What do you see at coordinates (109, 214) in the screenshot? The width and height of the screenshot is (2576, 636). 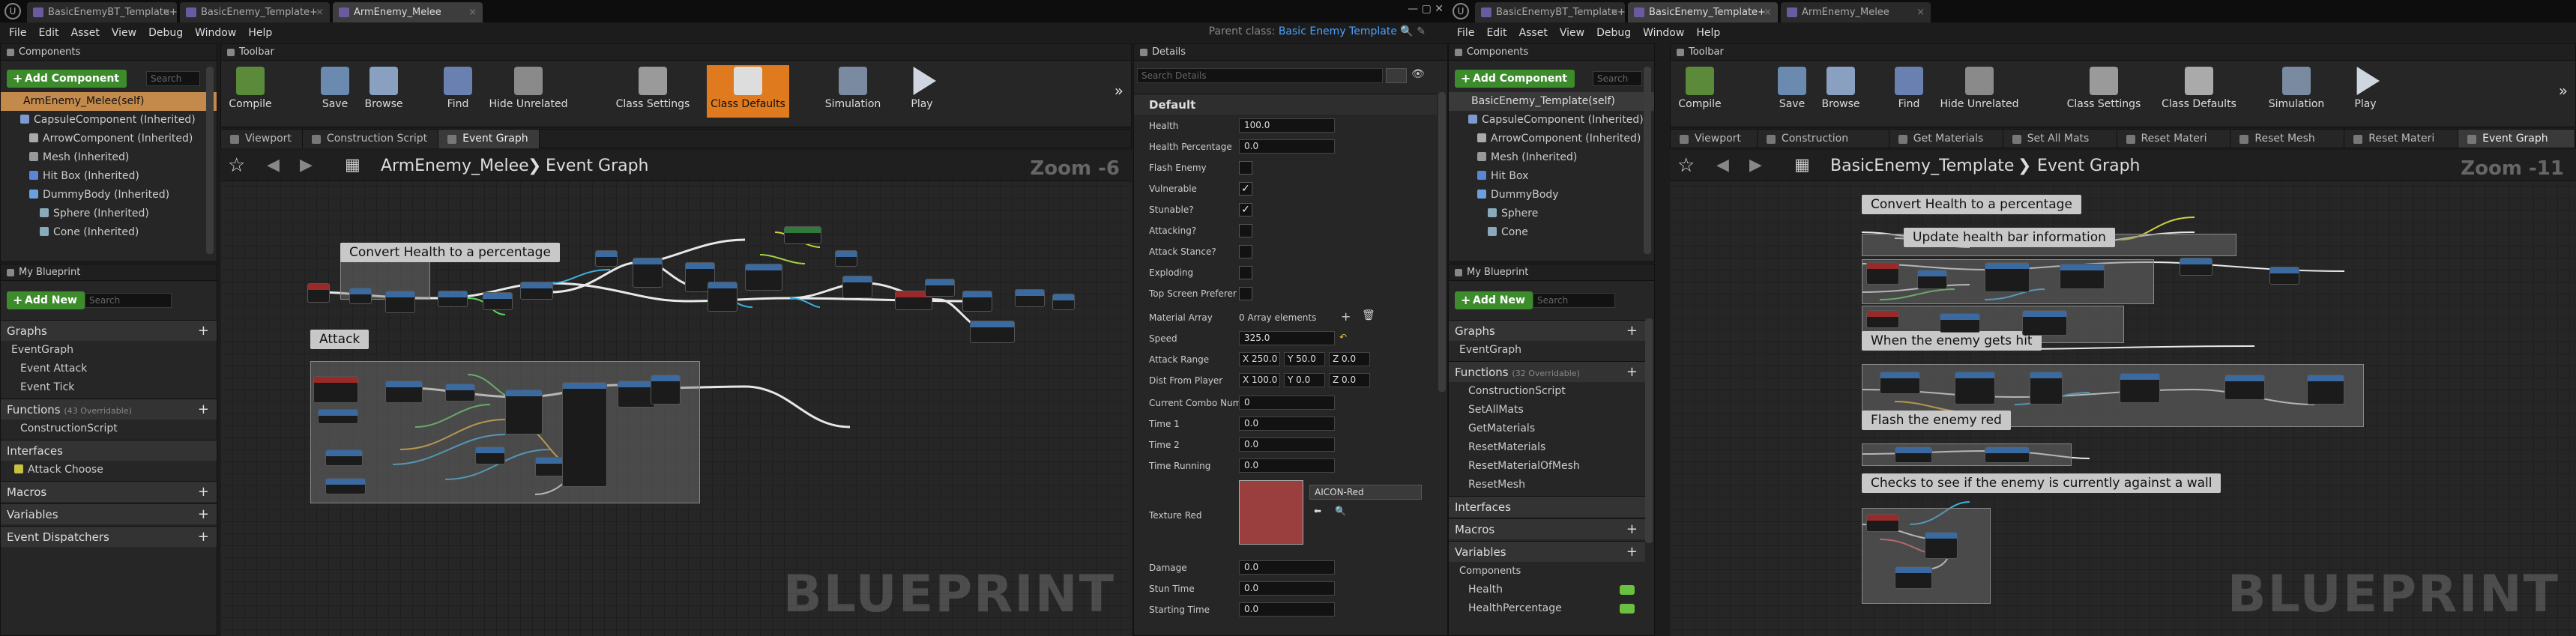 I see `tree-item: Sphere (Inherited)` at bounding box center [109, 214].